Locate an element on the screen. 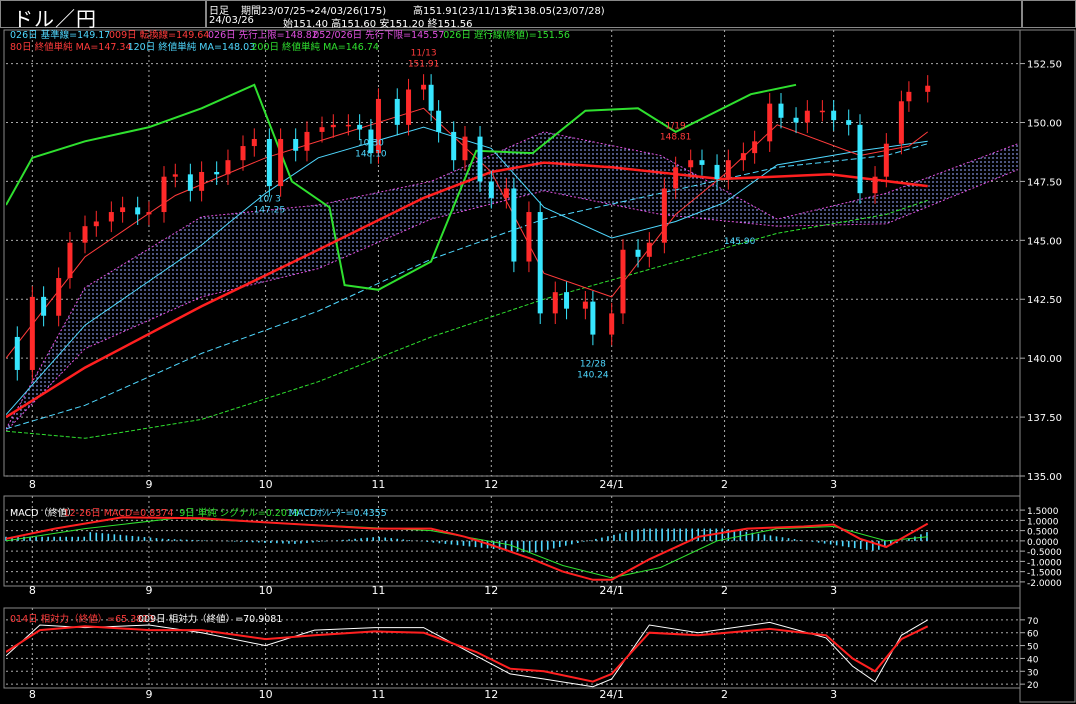 This screenshot has width=1076, height=704. y-tick-label: -2.0000 is located at coordinates (1044, 584).